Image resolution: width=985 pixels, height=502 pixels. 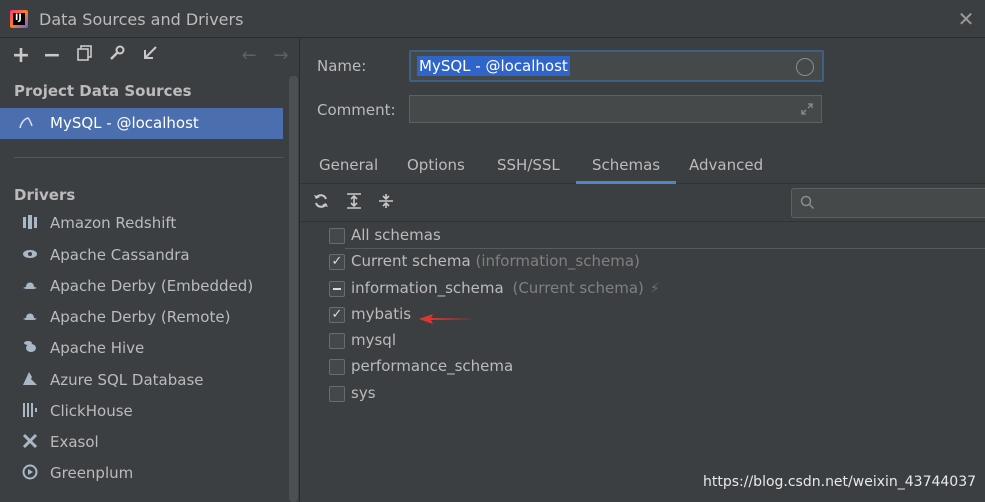 I want to click on schema-name: mysql, so click(x=373, y=340).